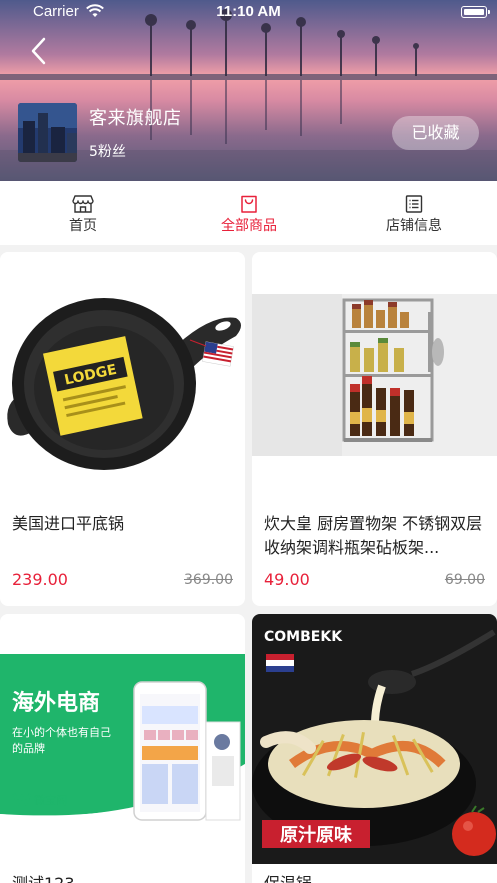 Image resolution: width=497 pixels, height=883 pixels. What do you see at coordinates (464, 580) in the screenshot?
I see `product-original-price: 69.00` at bounding box center [464, 580].